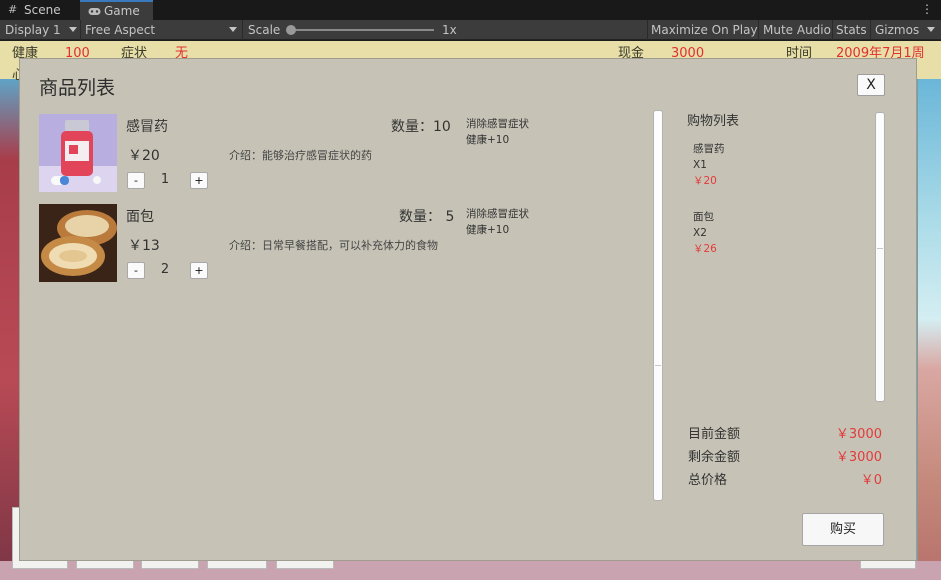 This screenshot has height=580, width=941. Describe the element at coordinates (363, 30) in the screenshot. I see `scale-slider-track` at that location.